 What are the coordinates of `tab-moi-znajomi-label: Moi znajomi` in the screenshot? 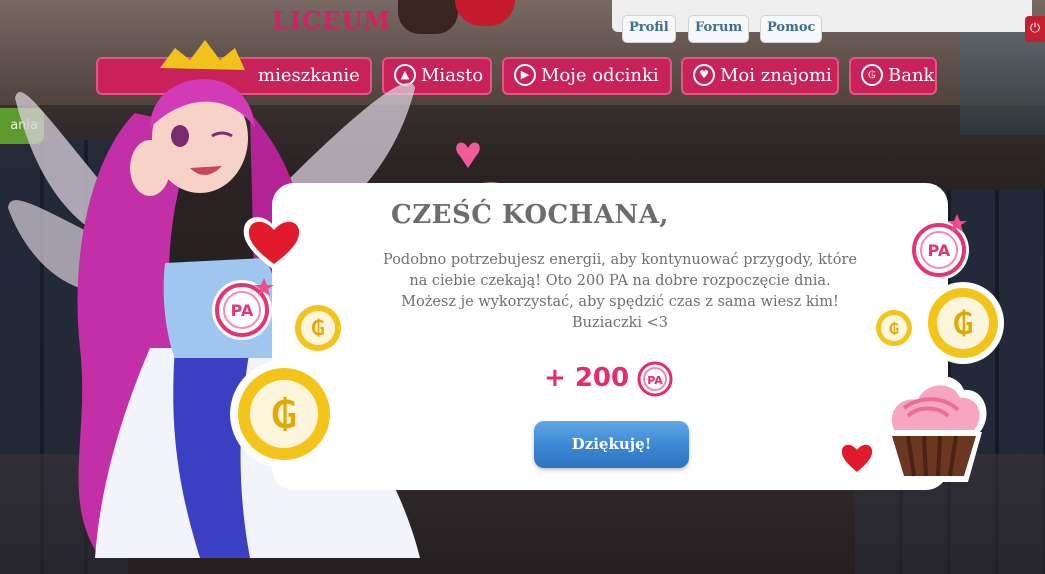 It's located at (776, 75).